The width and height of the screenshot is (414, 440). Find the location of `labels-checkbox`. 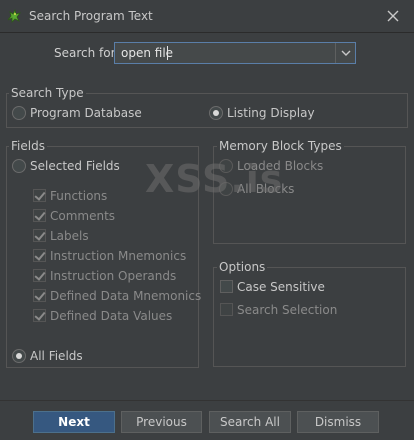

labels-checkbox is located at coordinates (39, 235).